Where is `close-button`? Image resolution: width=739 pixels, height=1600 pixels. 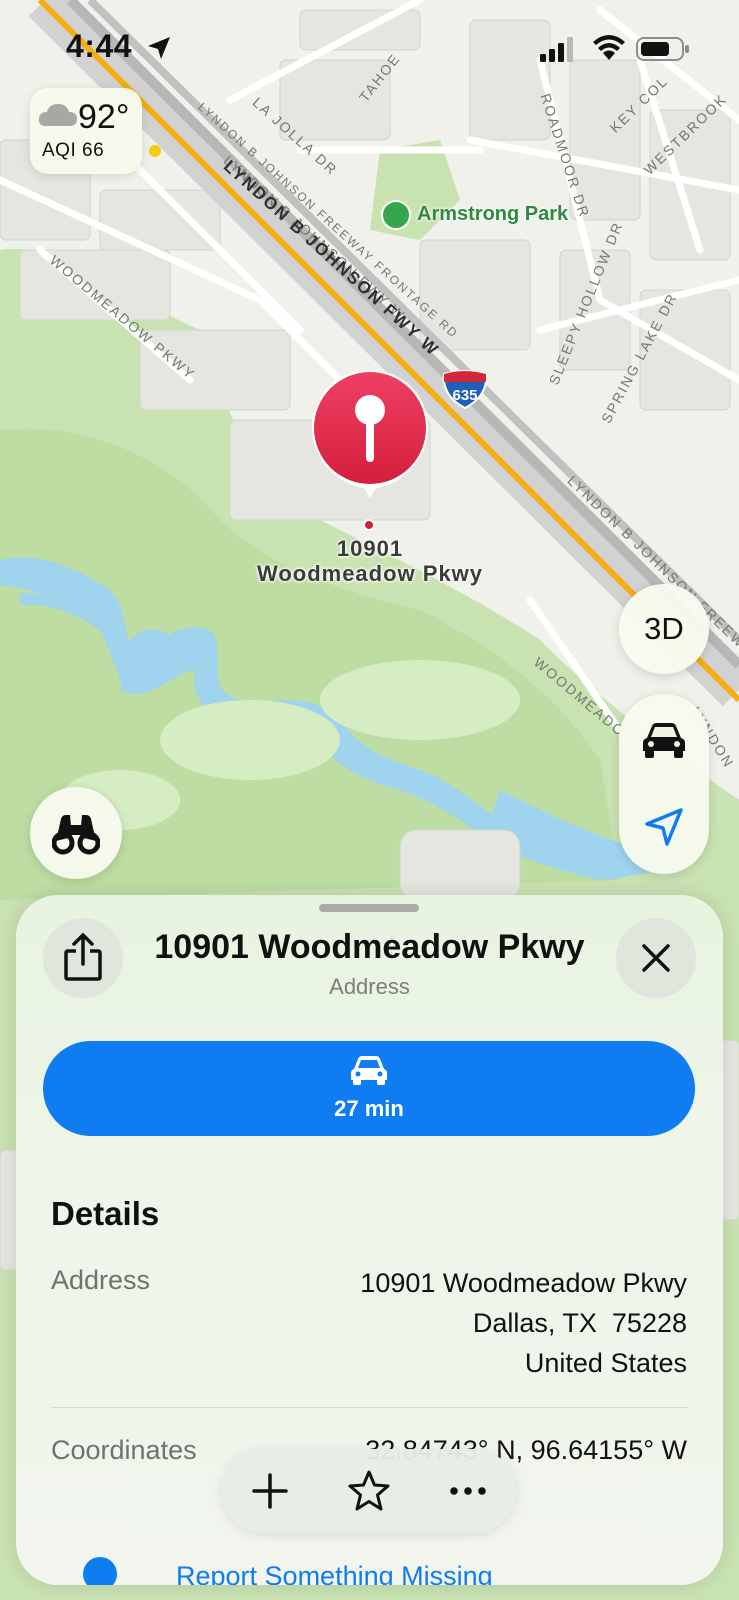
close-button is located at coordinates (656, 958).